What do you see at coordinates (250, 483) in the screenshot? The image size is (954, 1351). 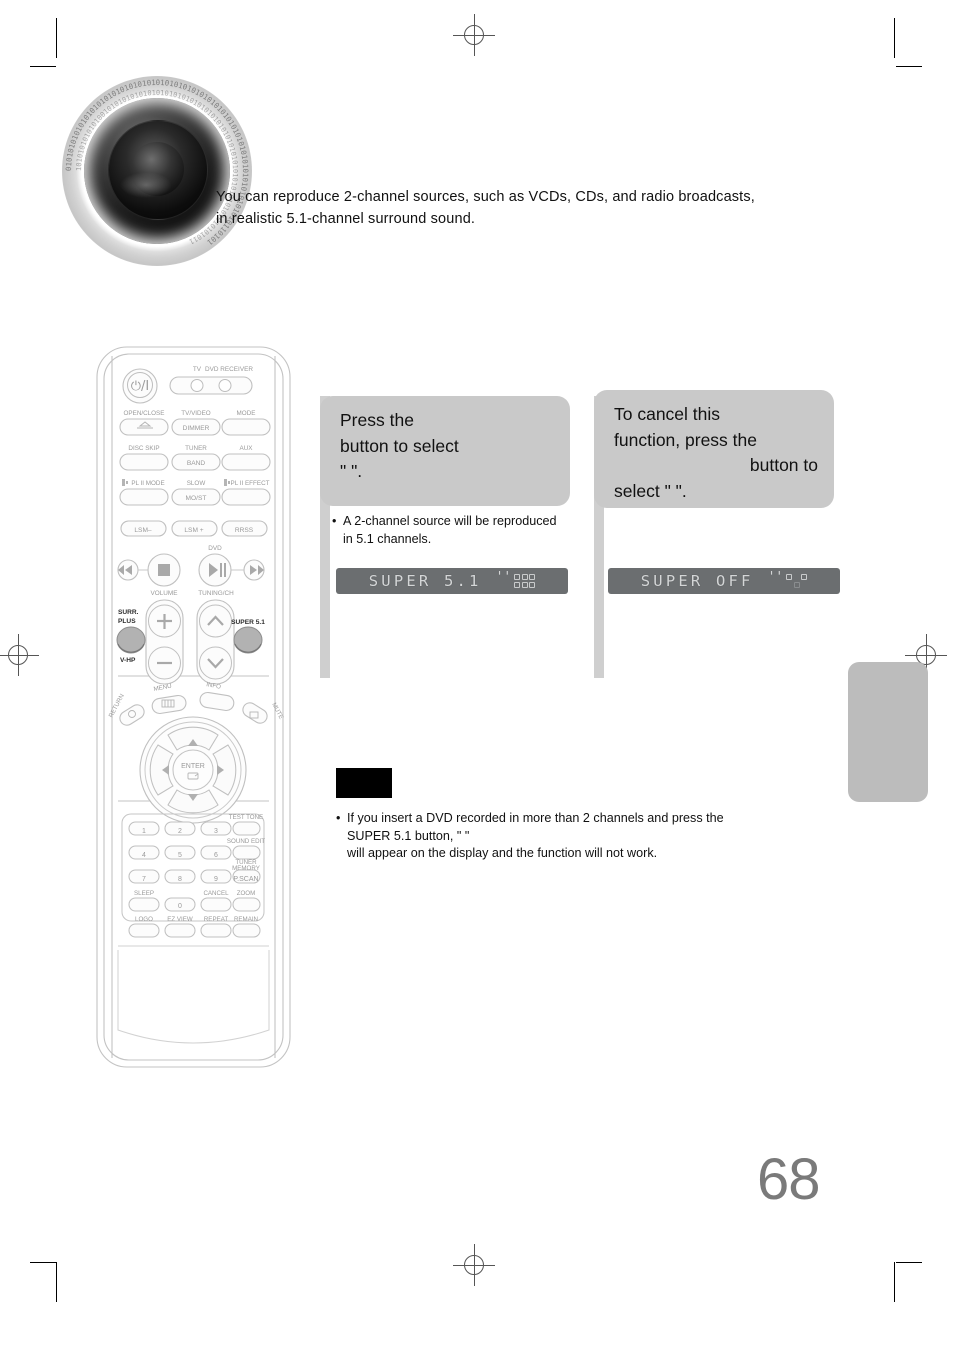 I see `svg-text: PL II EFFECT` at bounding box center [250, 483].